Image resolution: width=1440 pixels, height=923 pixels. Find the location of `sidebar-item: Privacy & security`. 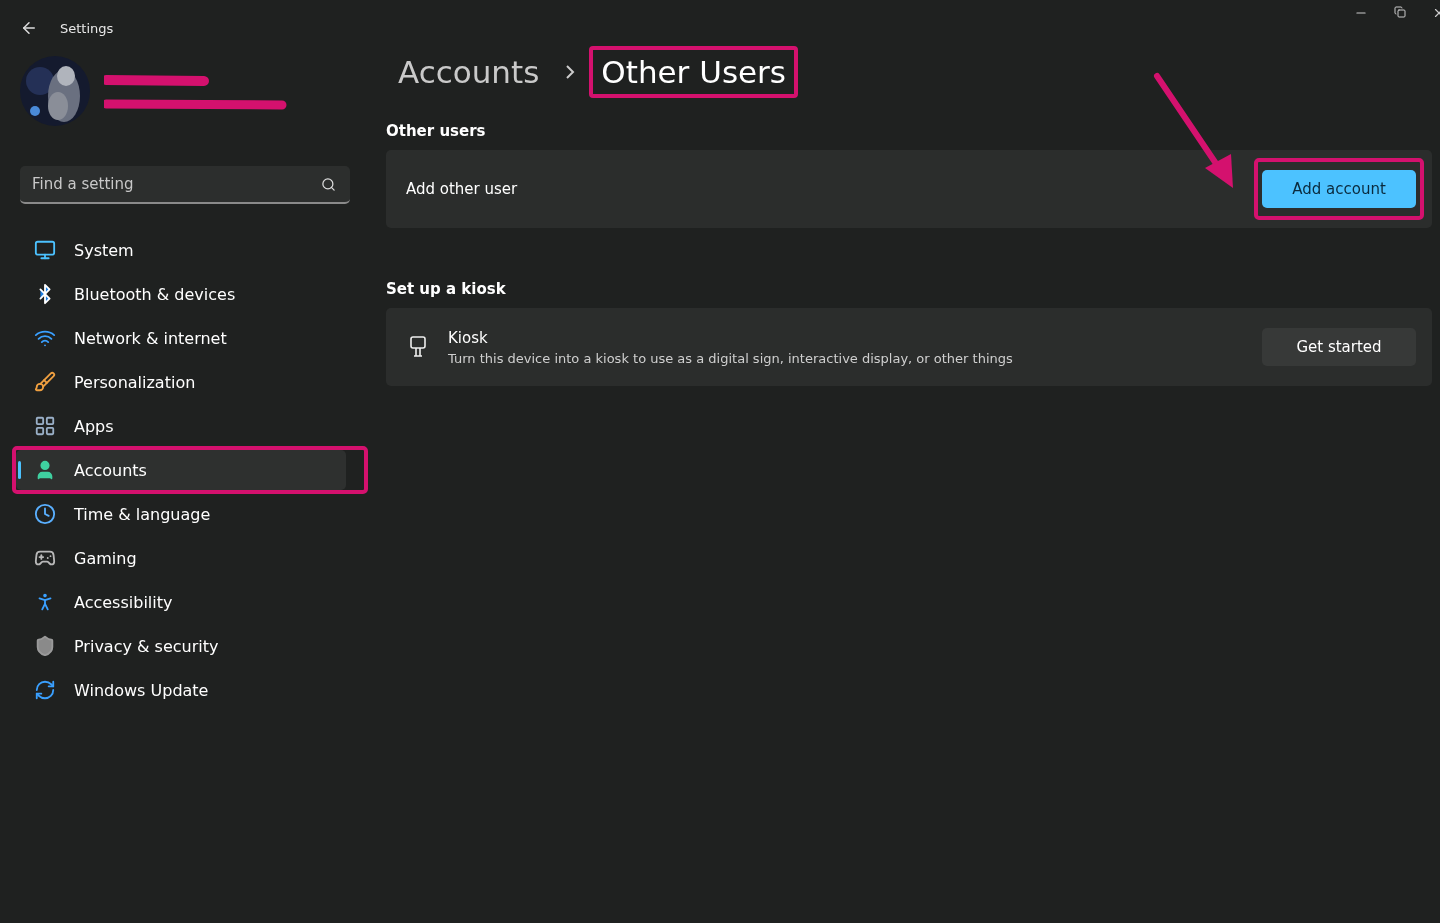

sidebar-item: Privacy & security is located at coordinates (181, 646).